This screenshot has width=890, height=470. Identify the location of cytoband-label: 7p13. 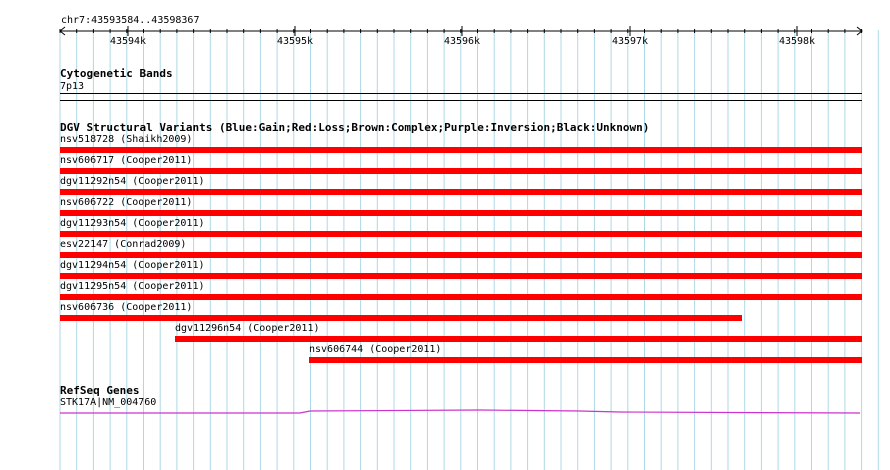
(72, 86).